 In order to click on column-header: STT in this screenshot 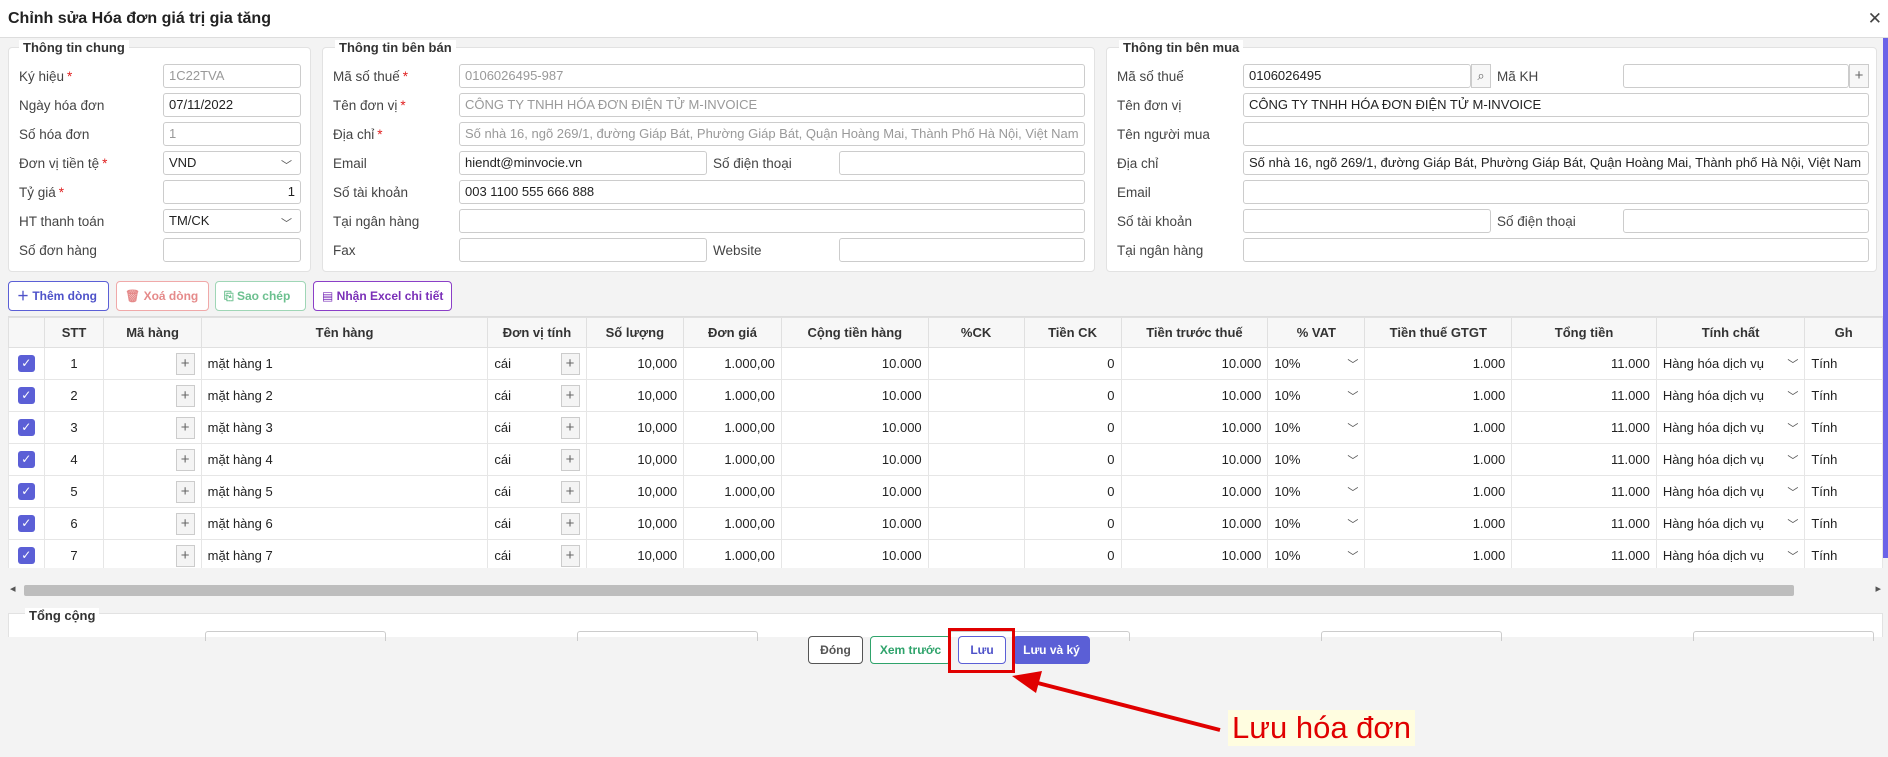, I will do `click(74, 332)`.